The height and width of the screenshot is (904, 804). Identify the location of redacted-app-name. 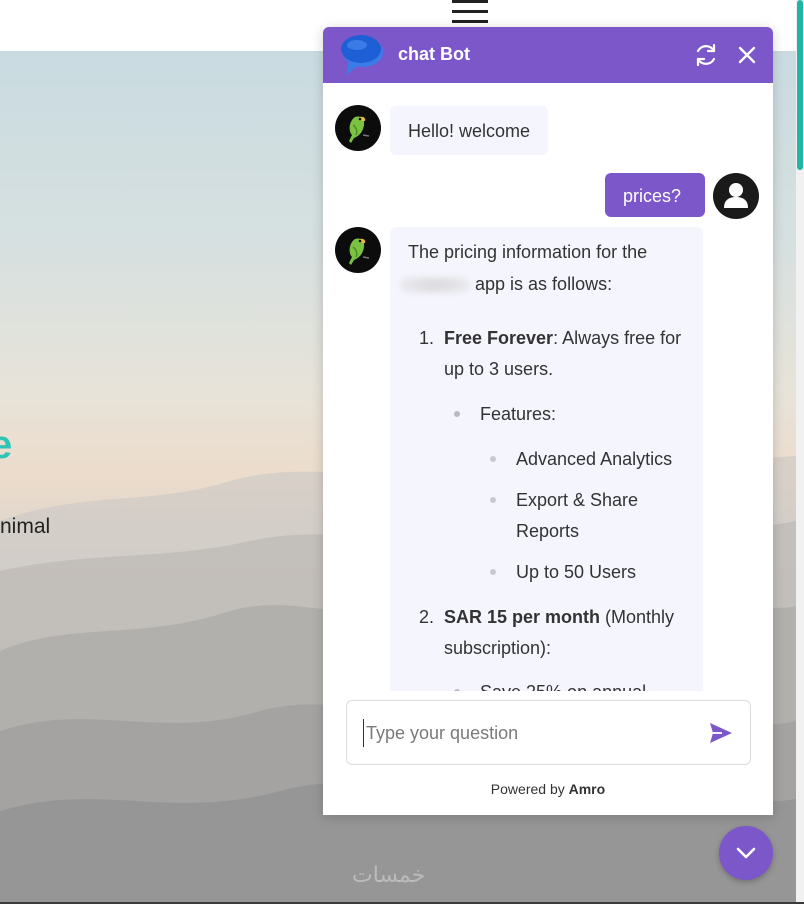
(435, 285).